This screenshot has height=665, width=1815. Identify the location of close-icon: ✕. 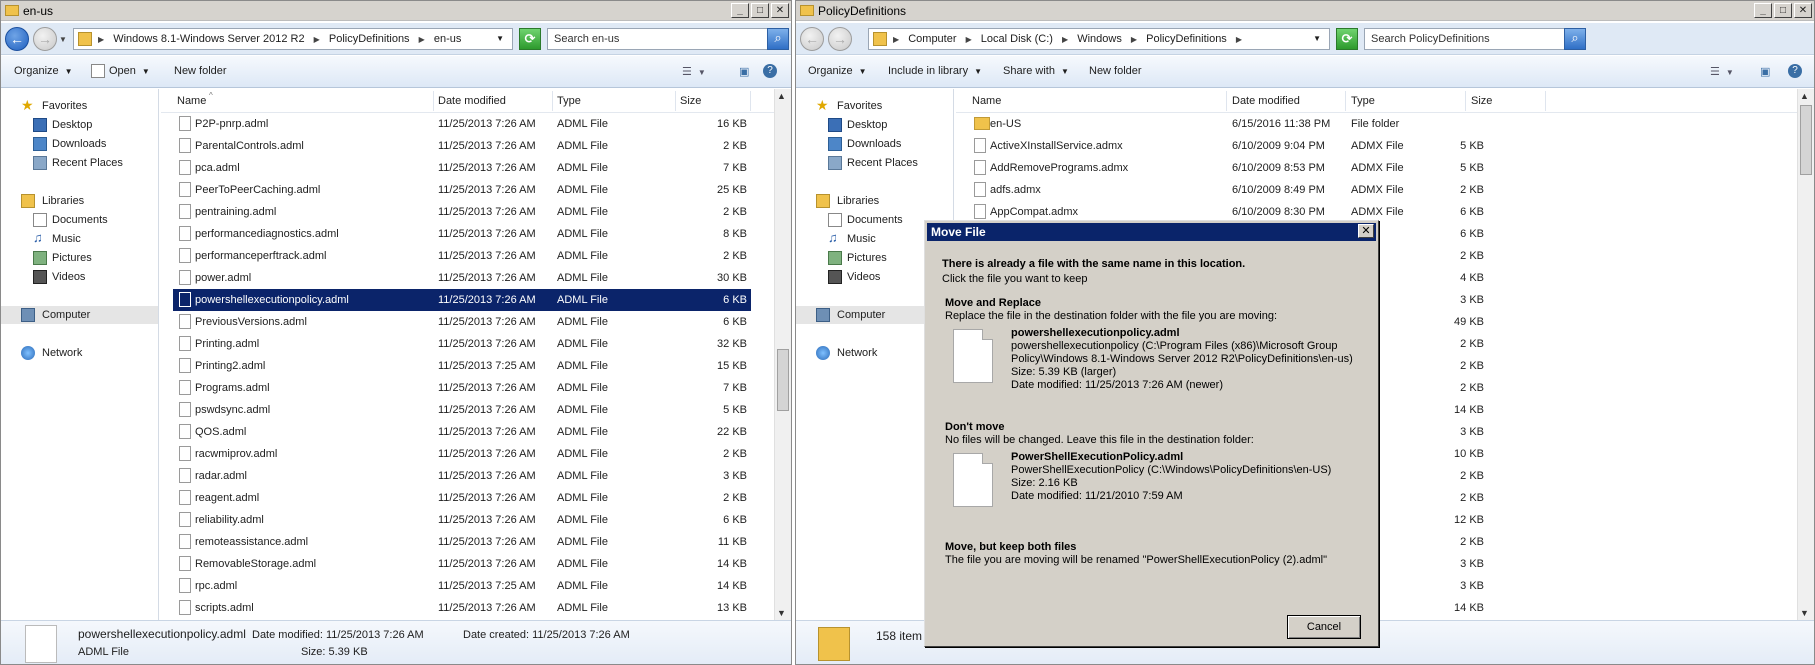
(1366, 231).